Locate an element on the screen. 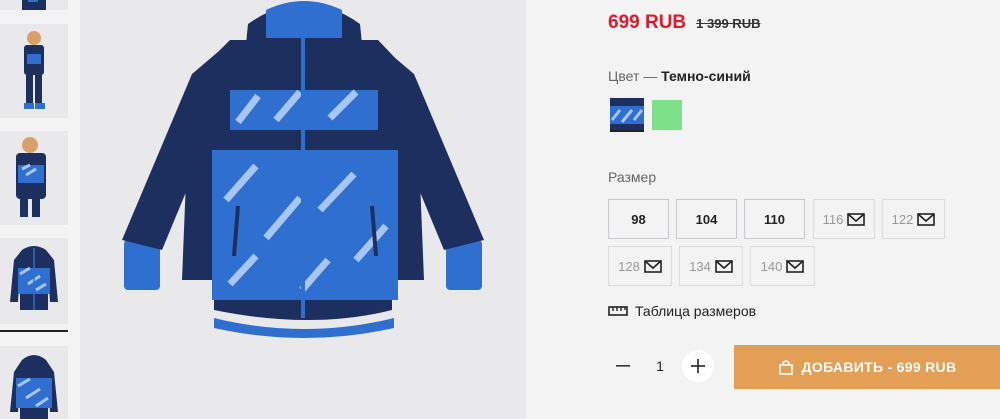 This screenshot has width=1000, height=419. size-option-label: 134 is located at coordinates (700, 266).